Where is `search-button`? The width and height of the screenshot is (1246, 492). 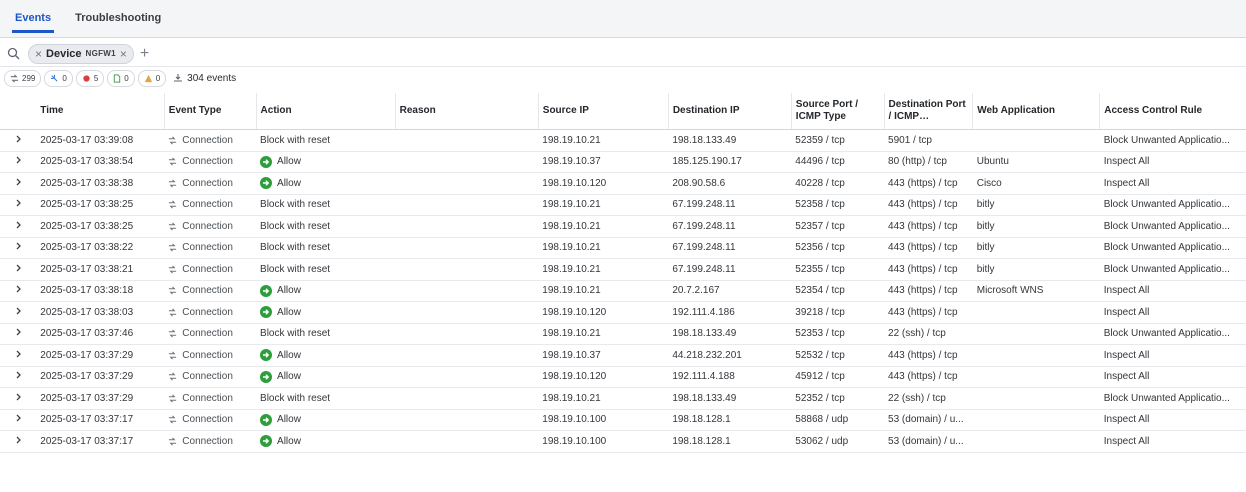 search-button is located at coordinates (13, 54).